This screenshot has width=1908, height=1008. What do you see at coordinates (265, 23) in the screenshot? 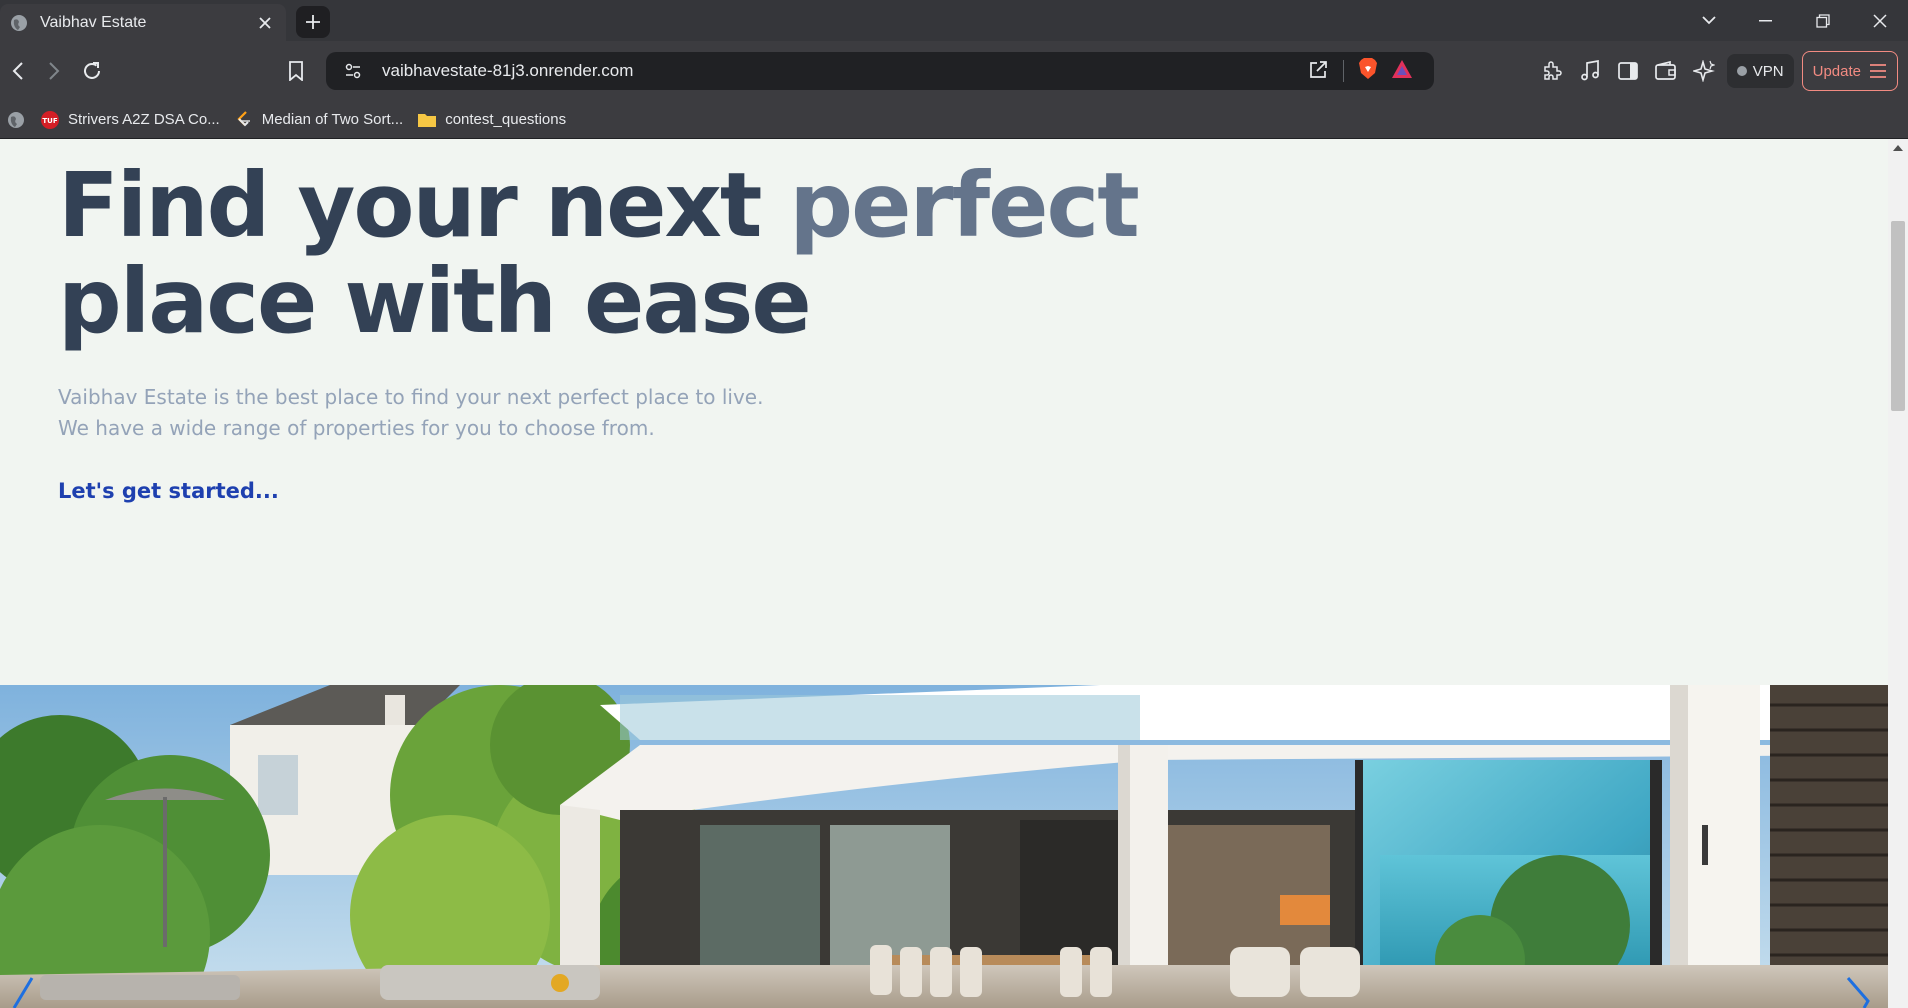
I see `close-tab-icon` at bounding box center [265, 23].